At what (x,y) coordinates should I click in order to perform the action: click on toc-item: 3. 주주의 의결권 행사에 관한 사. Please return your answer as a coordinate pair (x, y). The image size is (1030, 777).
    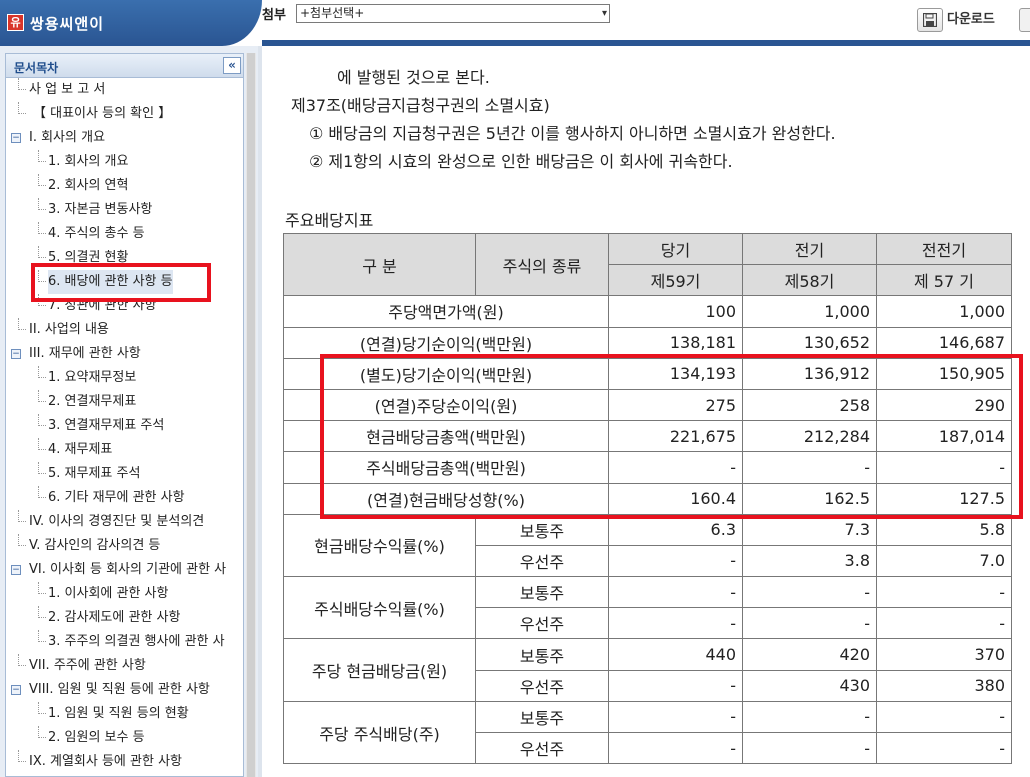
    Looking at the image, I should click on (124, 642).